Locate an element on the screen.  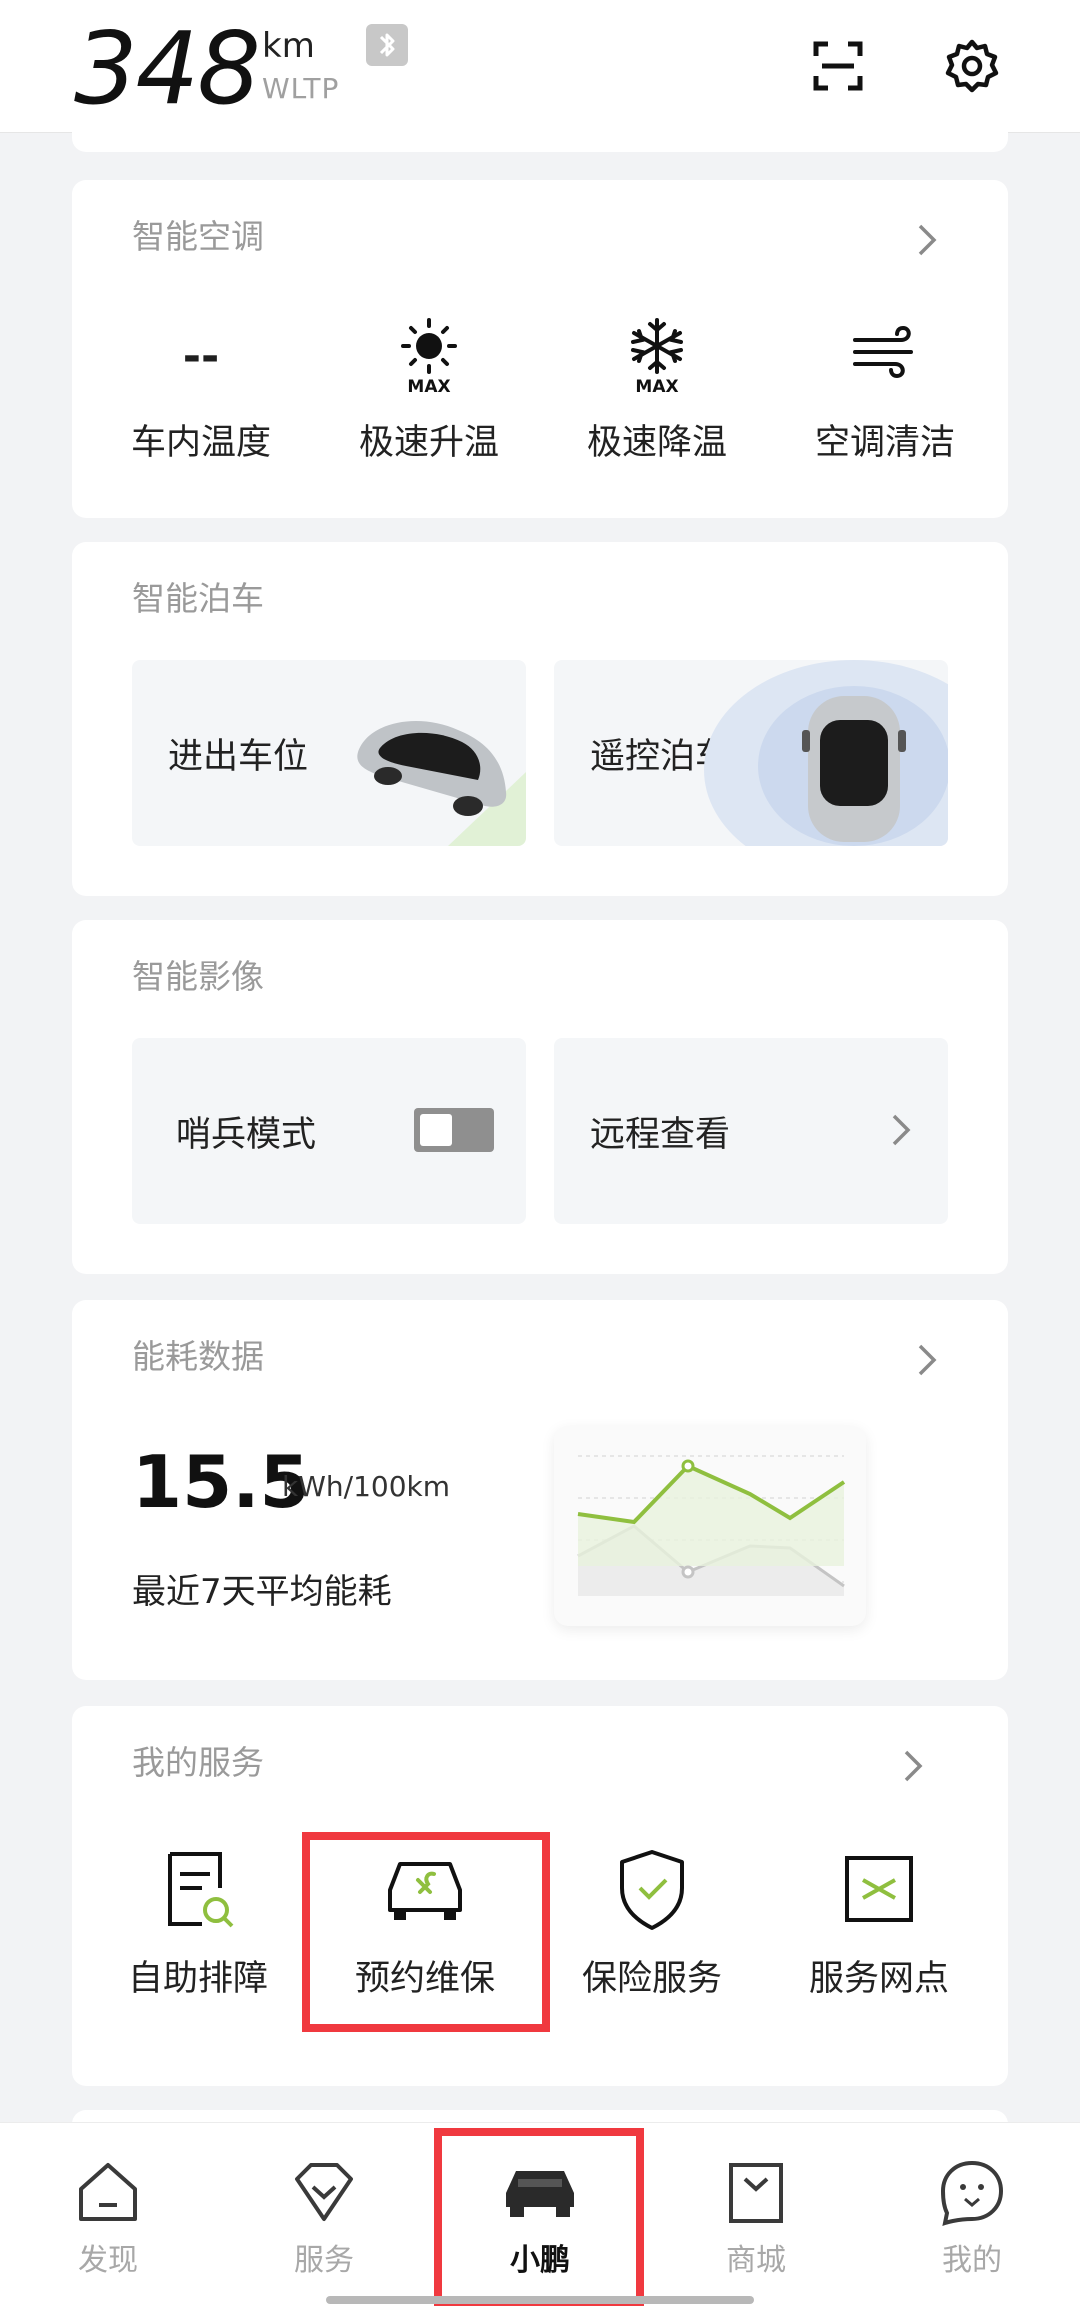
parking-title: 智能泊车 is located at coordinates (198, 598).